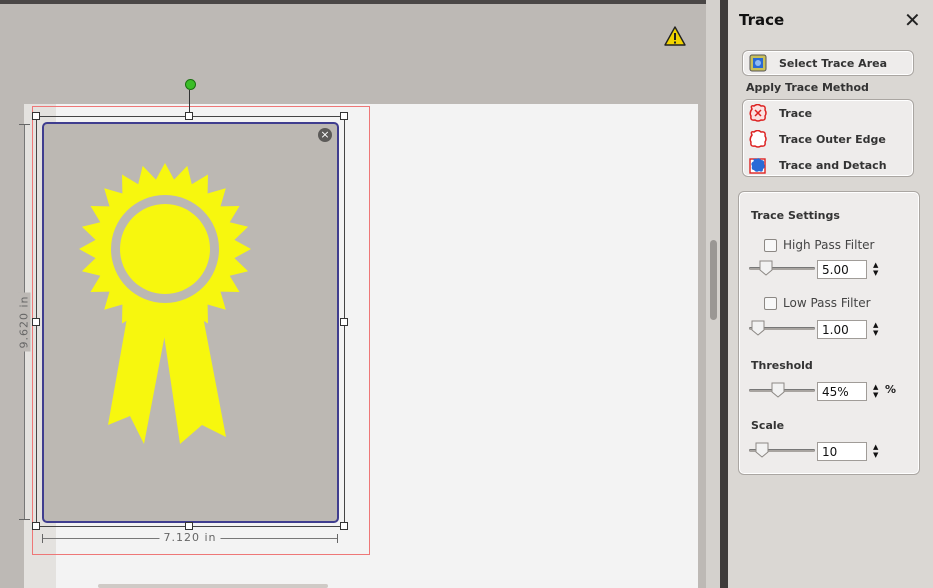 This screenshot has height=588, width=933. Describe the element at coordinates (190, 84) in the screenshot. I see `rotate-handle` at that location.